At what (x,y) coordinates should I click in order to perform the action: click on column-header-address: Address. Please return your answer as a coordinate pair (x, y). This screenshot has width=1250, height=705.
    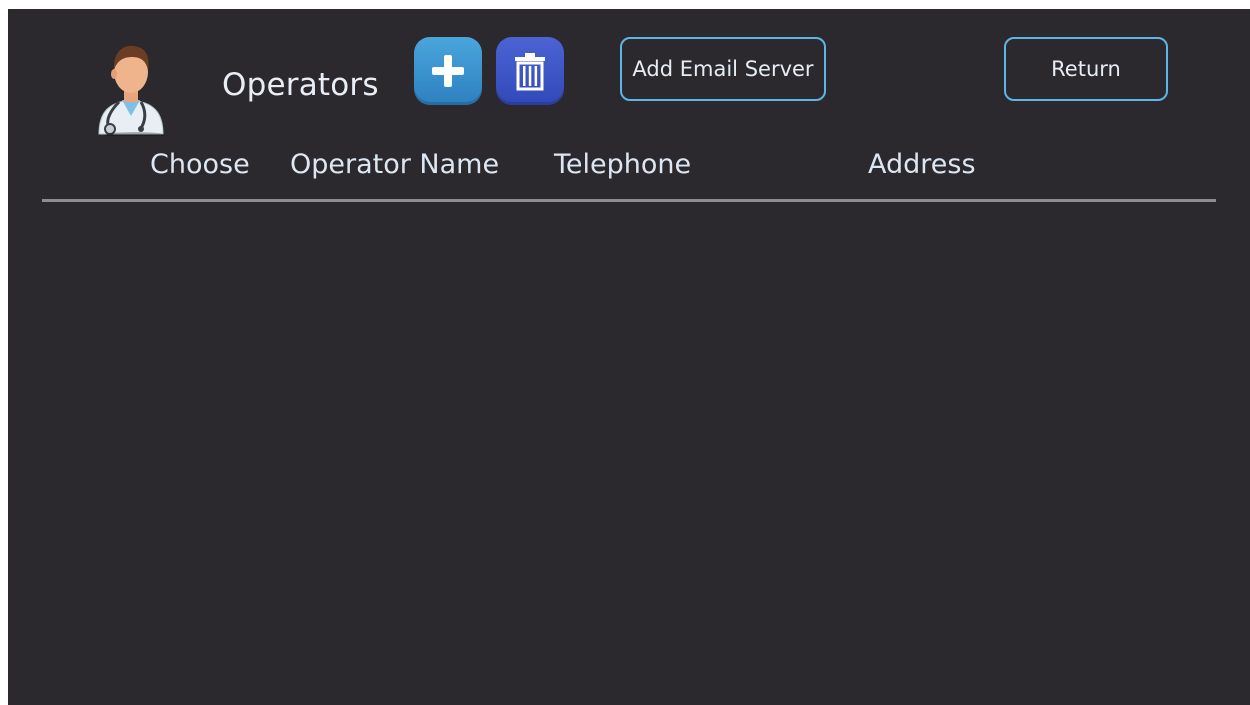
    Looking at the image, I should click on (922, 164).